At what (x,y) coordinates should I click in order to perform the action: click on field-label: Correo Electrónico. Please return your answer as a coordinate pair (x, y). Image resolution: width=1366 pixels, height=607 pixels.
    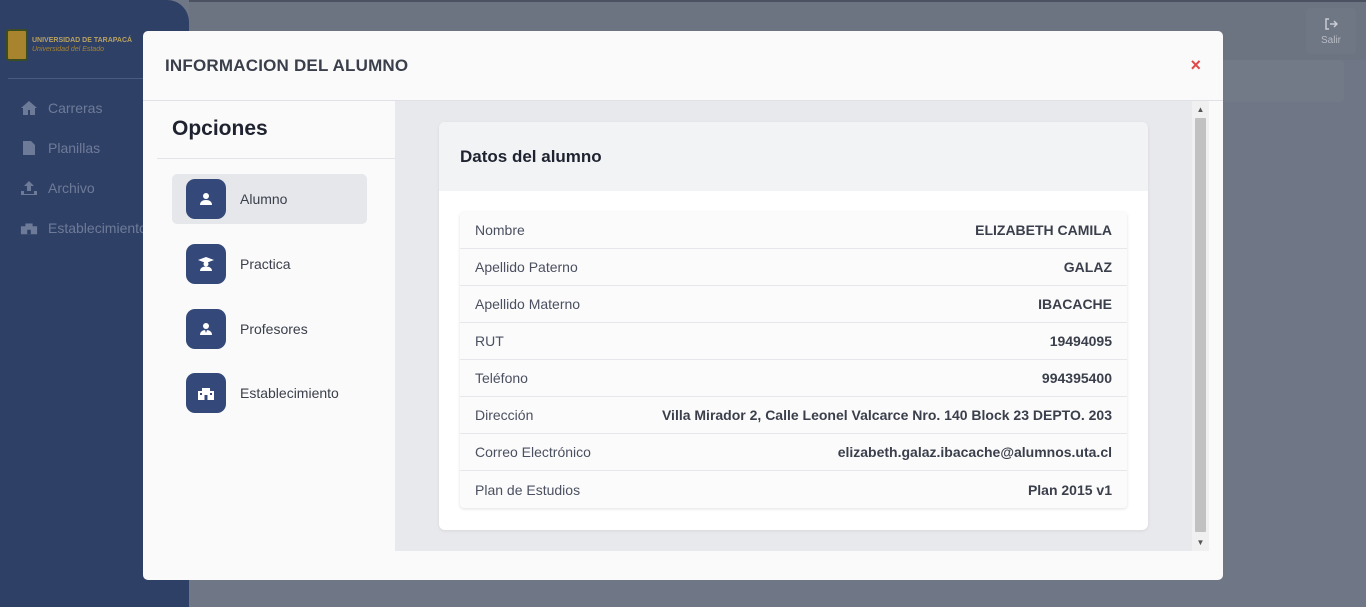
    Looking at the image, I should click on (533, 452).